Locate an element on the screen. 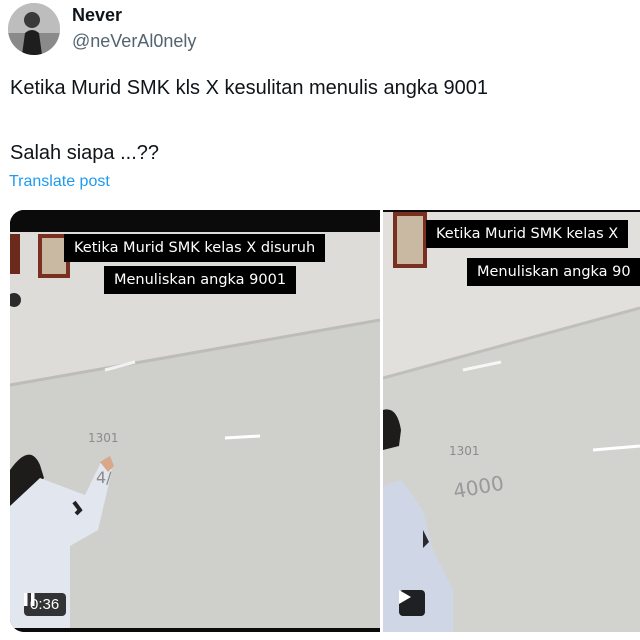 Image resolution: width=640 pixels, height=640 pixels. caption-line2: Menuliskan angka 9001 is located at coordinates (200, 280).